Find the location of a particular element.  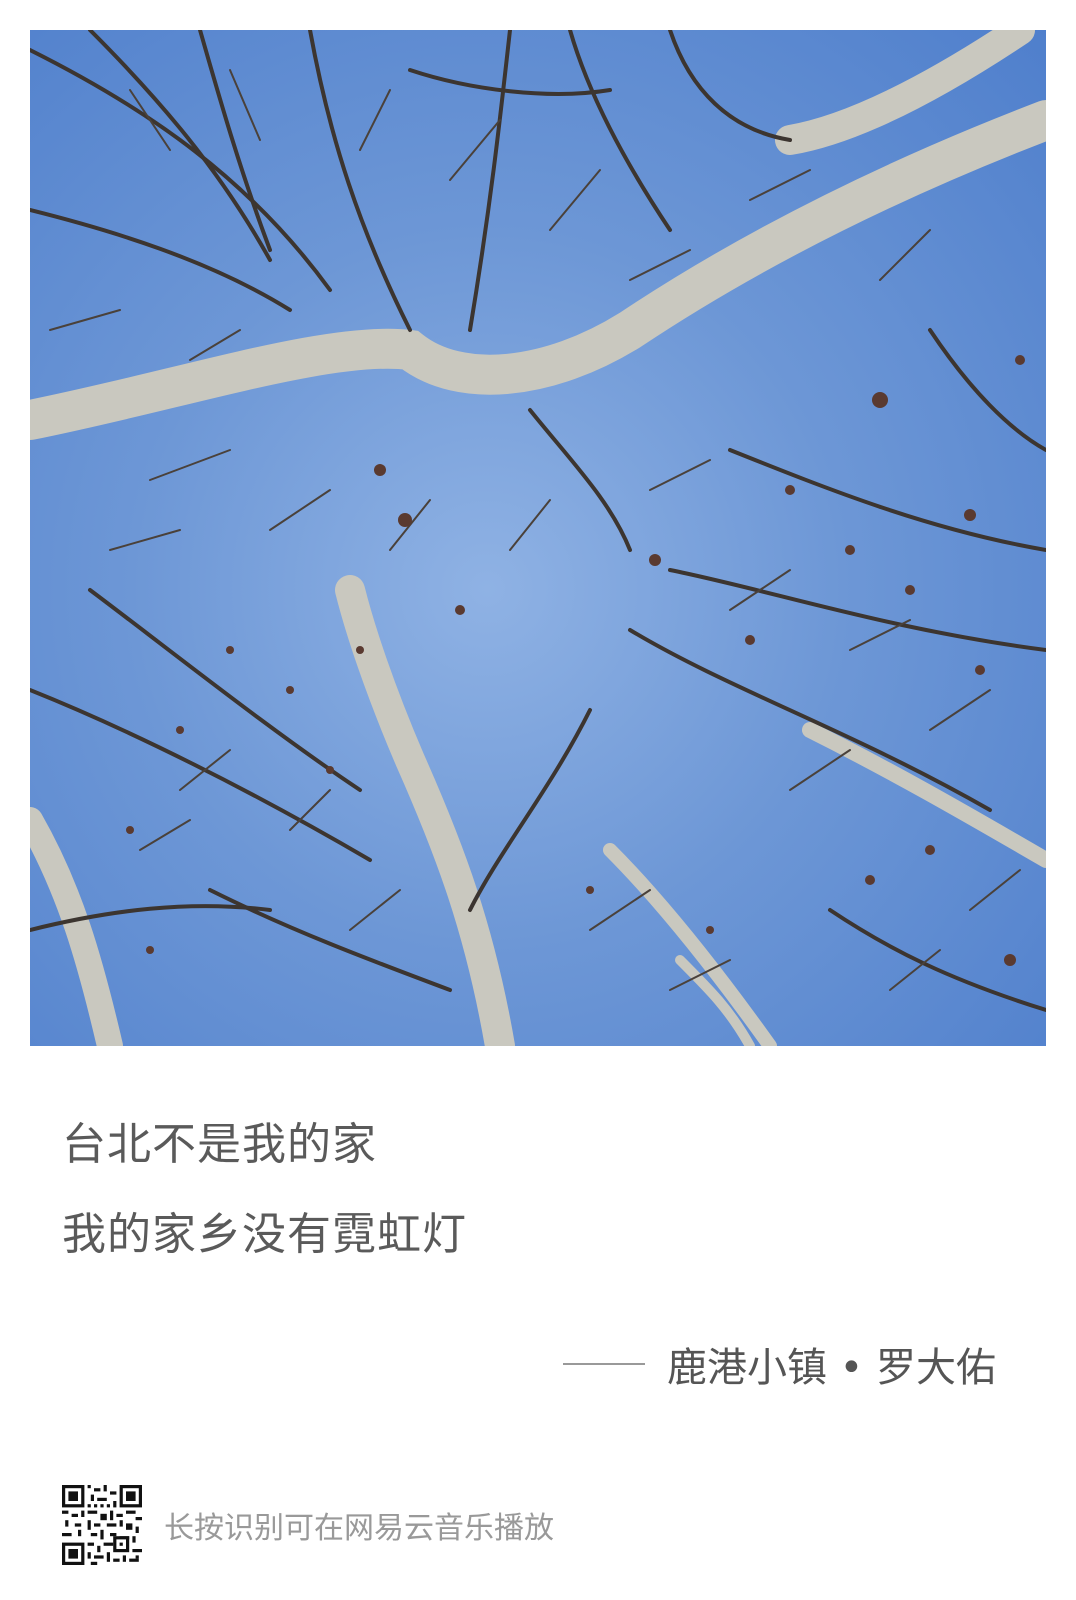

song-credit: 鹿港小镇 • 罗大佑 is located at coordinates (779, 1364).